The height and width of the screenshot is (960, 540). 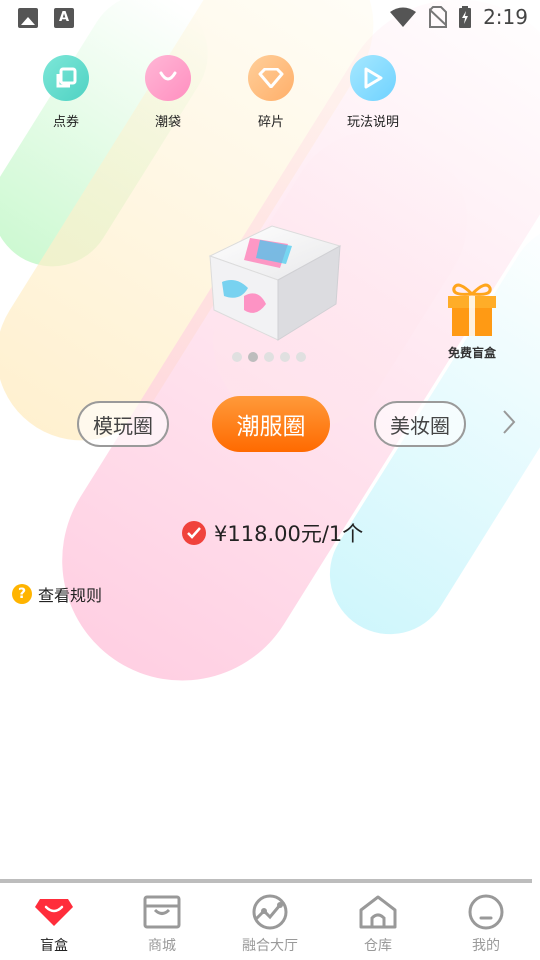 I want to click on clock: 2:19, so click(x=505, y=17).